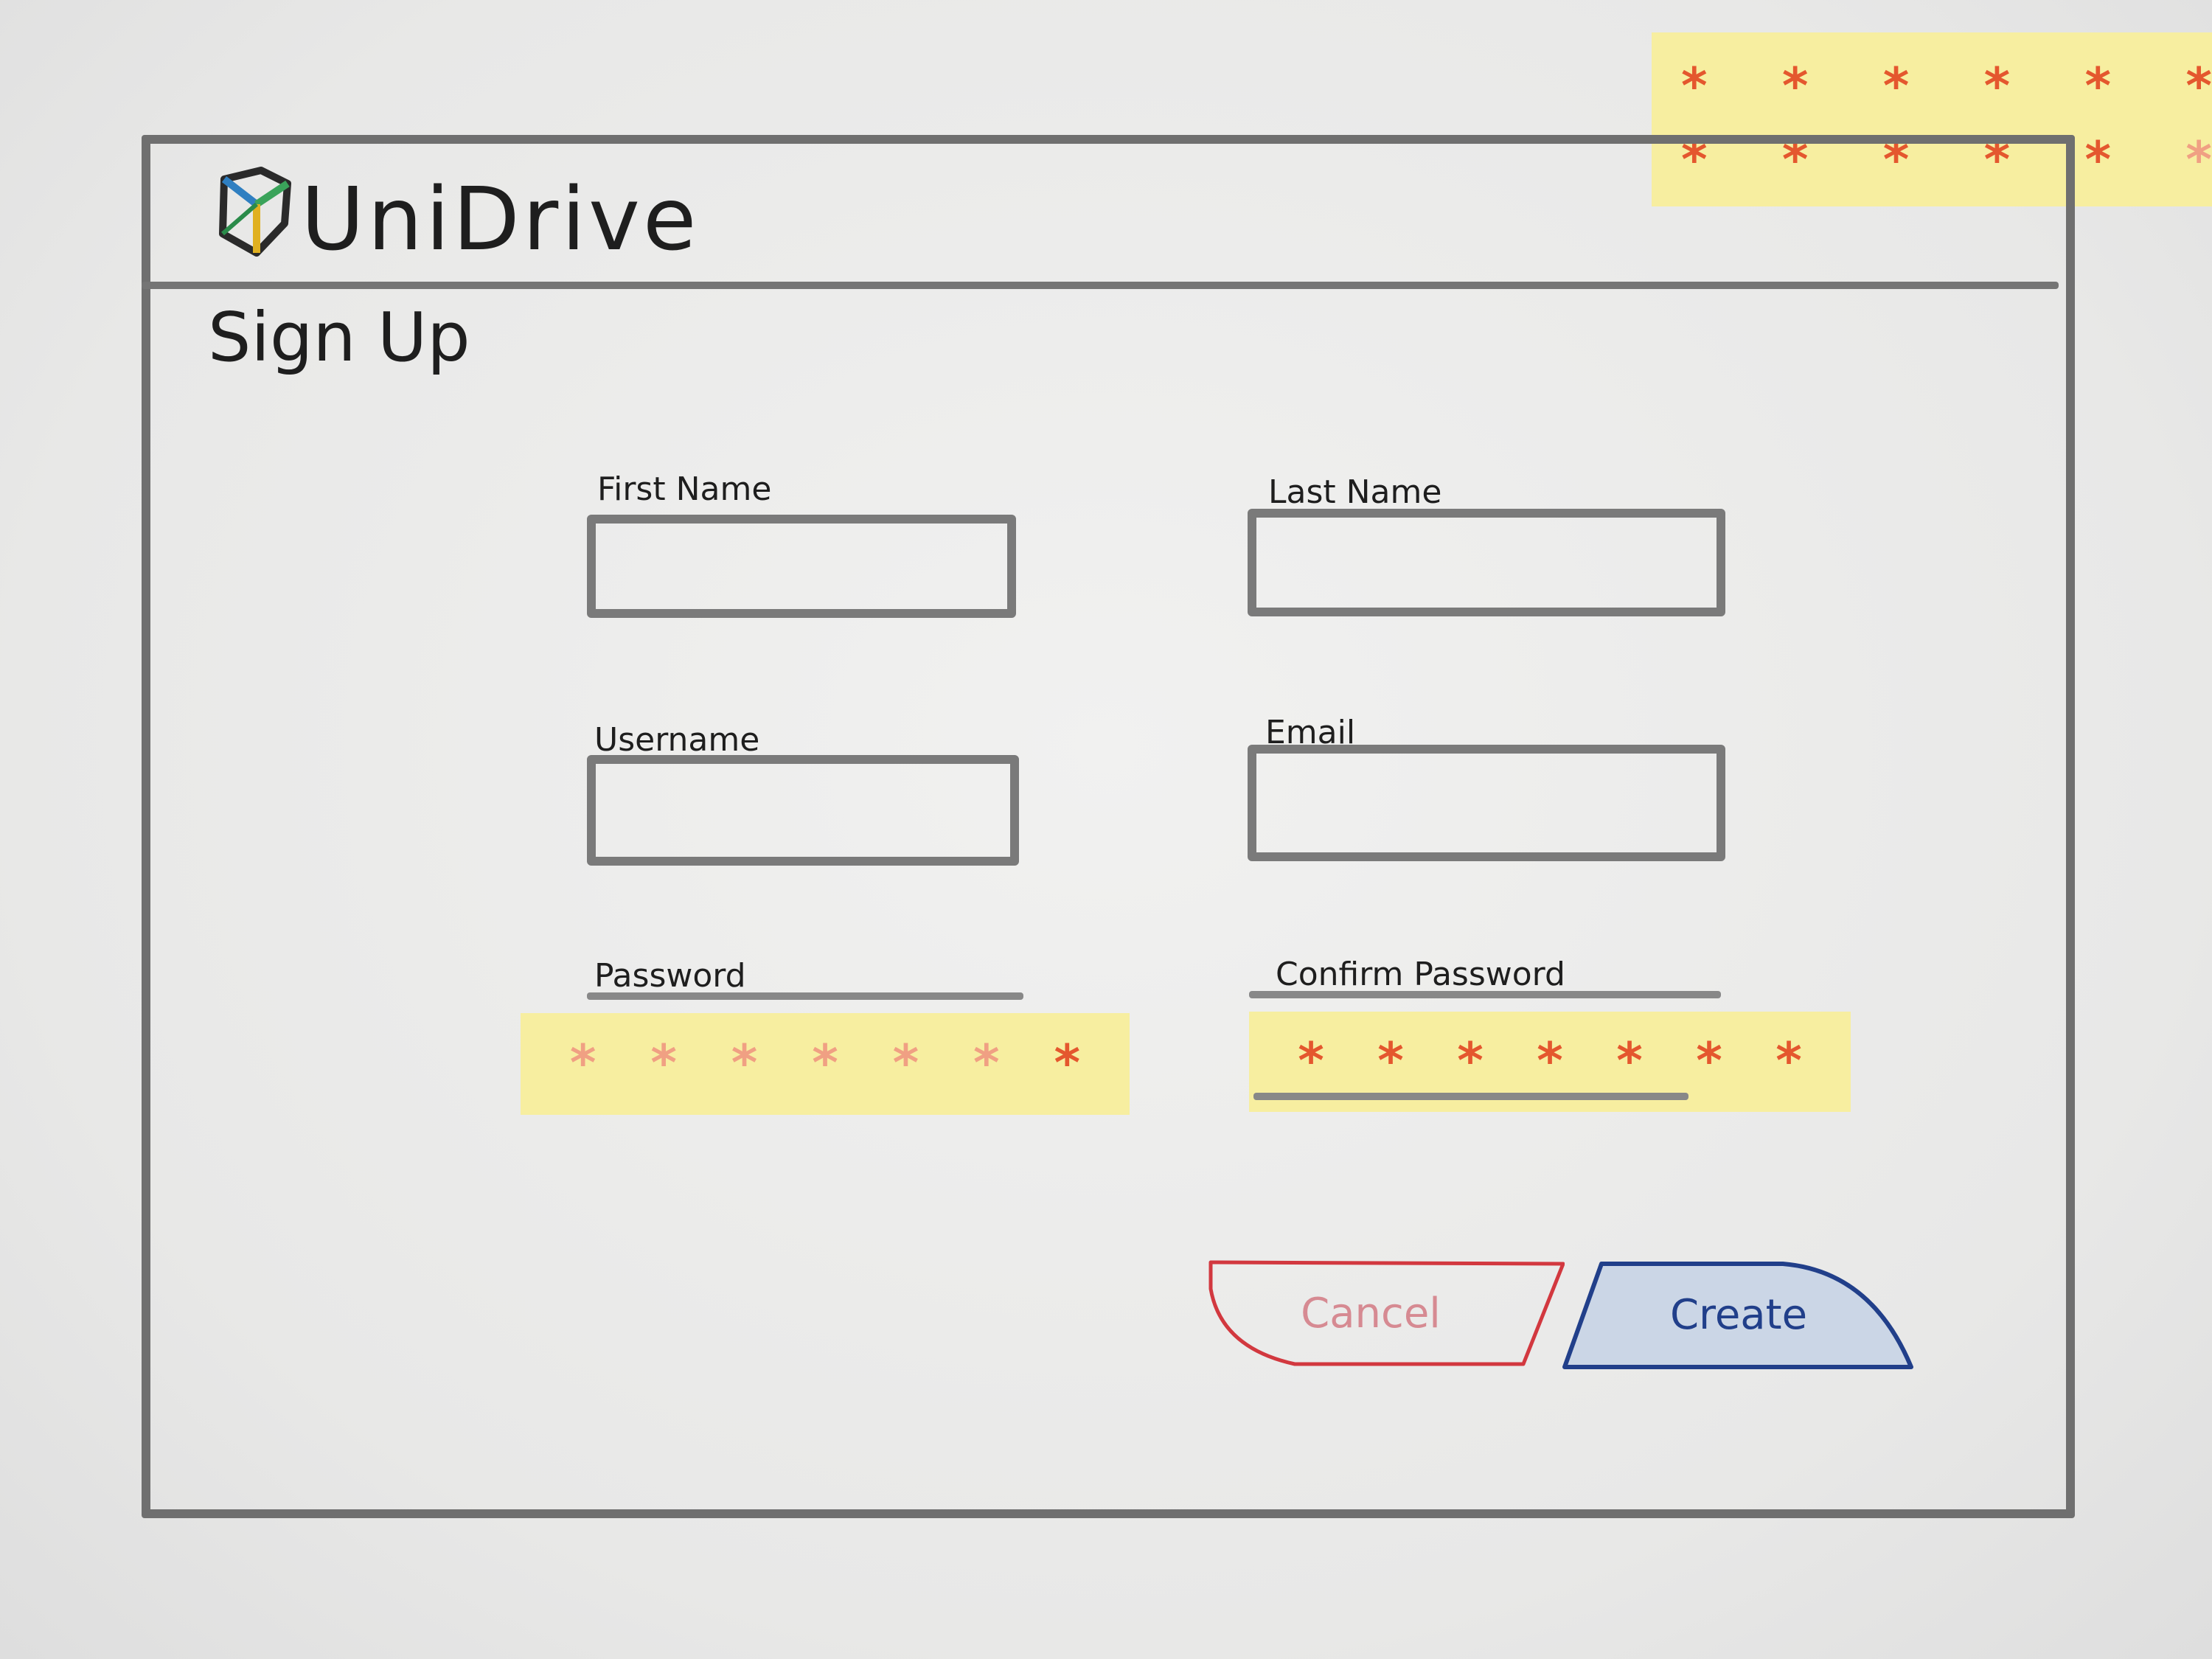 The height and width of the screenshot is (1659, 2212). Describe the element at coordinates (339, 337) in the screenshot. I see `page-title: Sign Up` at that location.